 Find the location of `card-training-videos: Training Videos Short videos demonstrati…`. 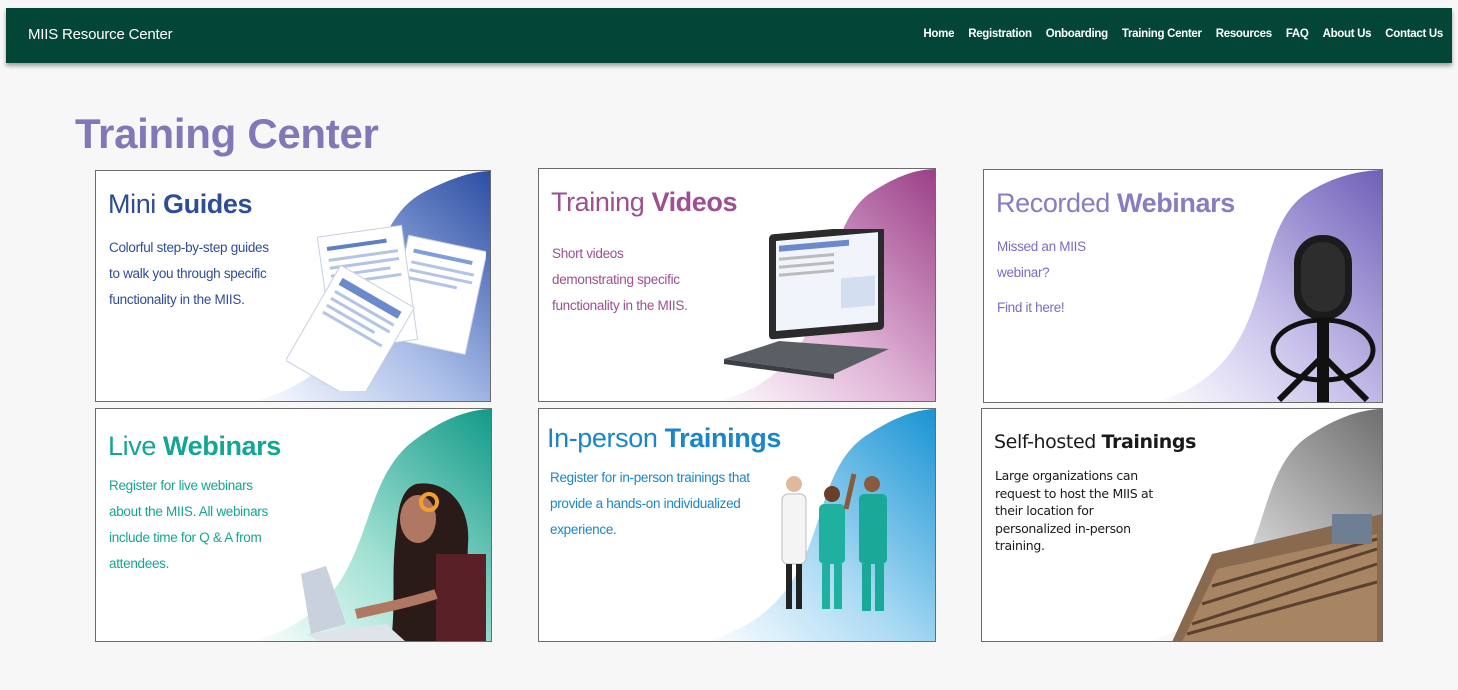

card-training-videos: Training Videos Short videos demonstrati… is located at coordinates (737, 285).